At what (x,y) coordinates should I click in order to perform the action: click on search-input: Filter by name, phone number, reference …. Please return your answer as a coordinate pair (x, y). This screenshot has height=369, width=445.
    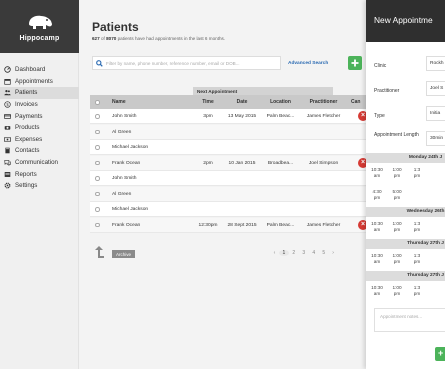
    Looking at the image, I should click on (186, 63).